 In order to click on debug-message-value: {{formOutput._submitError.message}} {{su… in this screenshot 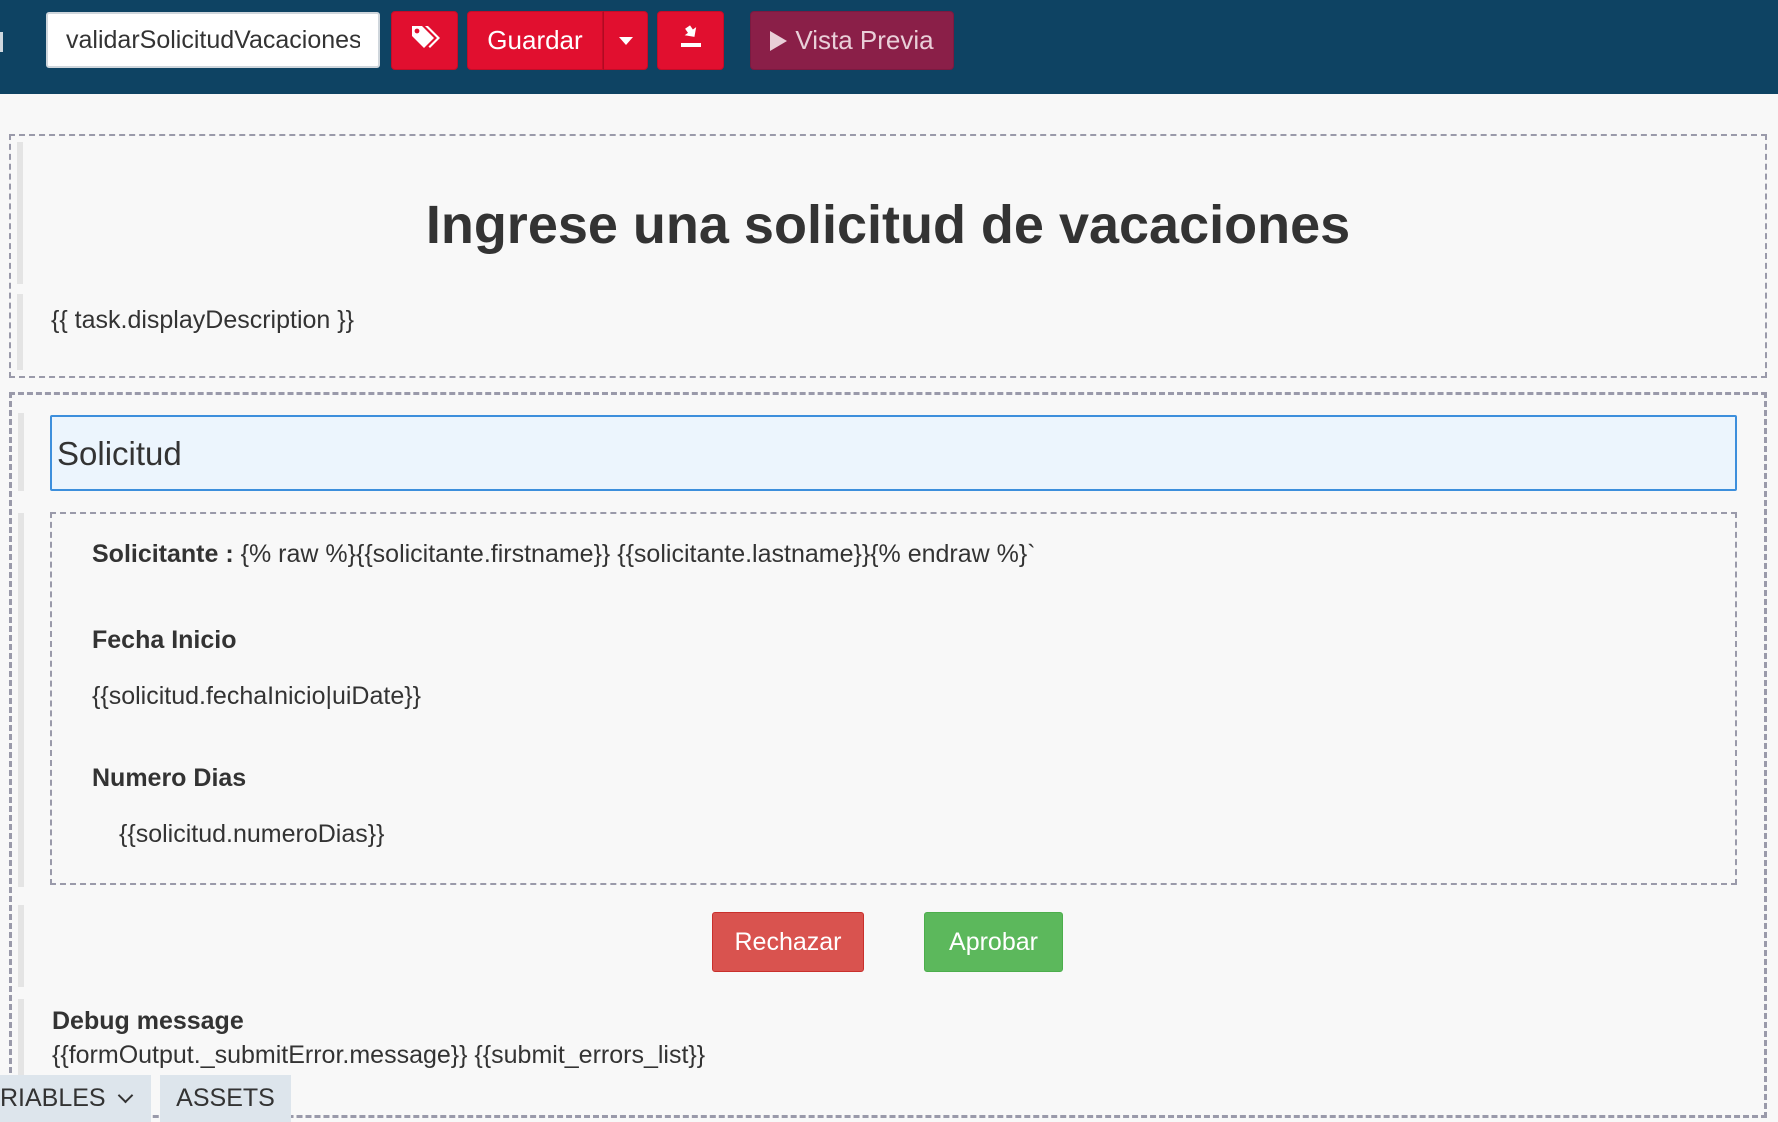, I will do `click(379, 1055)`.